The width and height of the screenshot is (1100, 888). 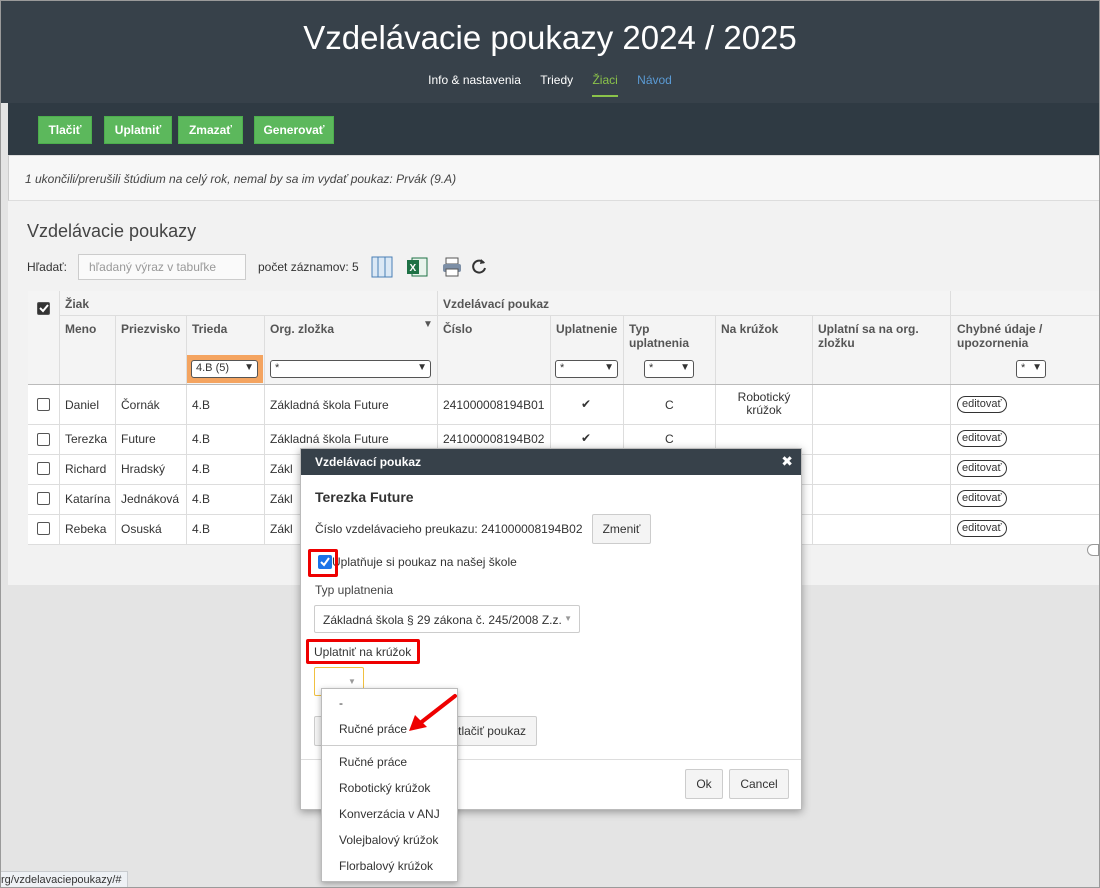 What do you see at coordinates (65, 130) in the screenshot?
I see `print-button: Tlačiť` at bounding box center [65, 130].